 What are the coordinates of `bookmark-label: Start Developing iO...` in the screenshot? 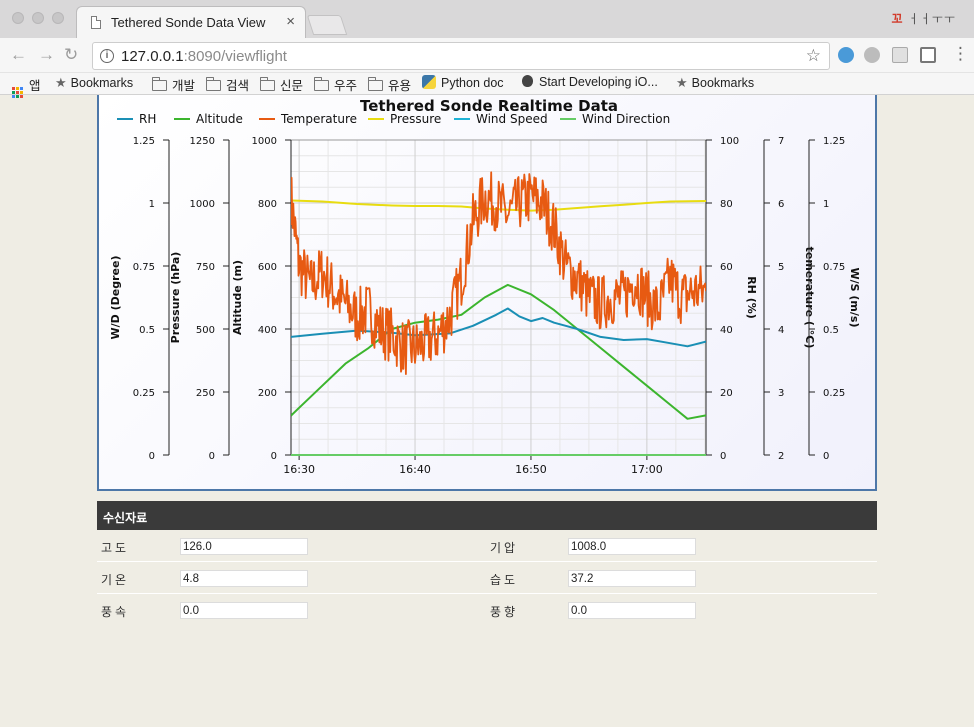 It's located at (598, 82).